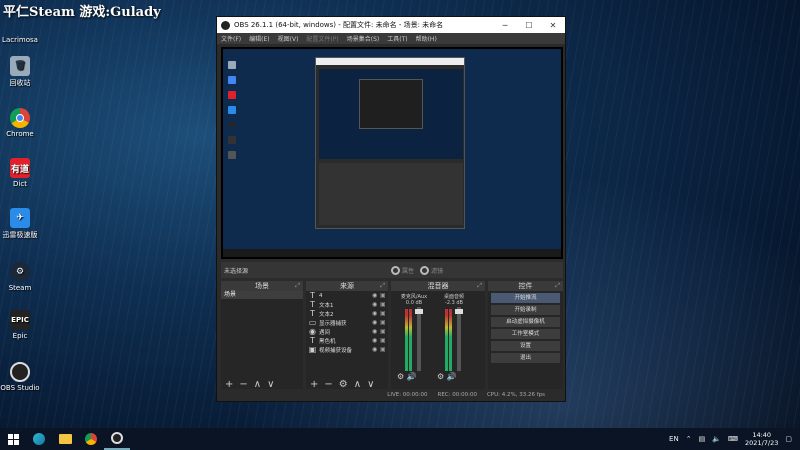 Image resolution: width=800 pixels, height=450 pixels. I want to click on volume-meter, so click(446, 340).